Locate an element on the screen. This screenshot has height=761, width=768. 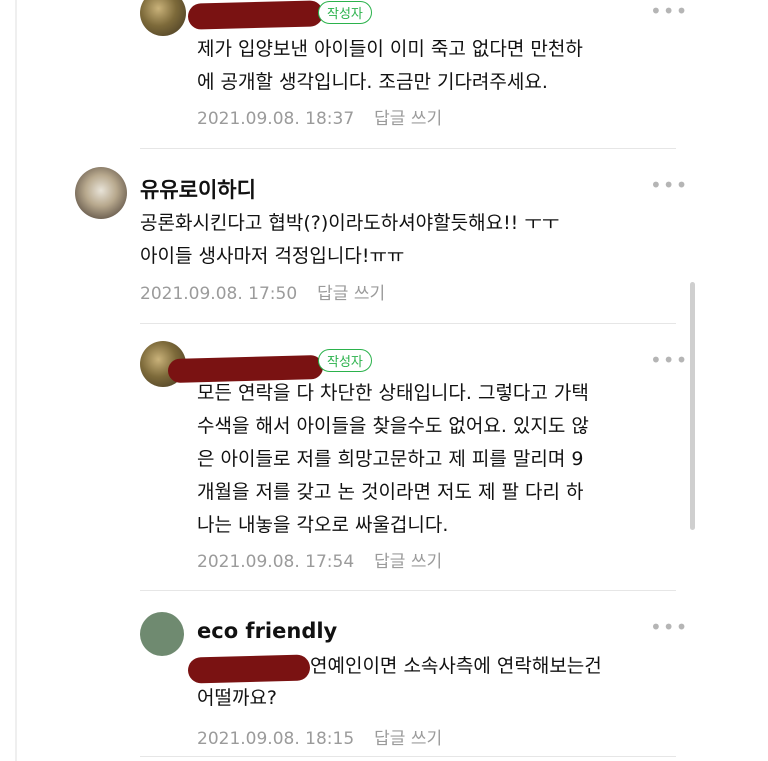
comment-text-line: 연예인이면 소속사측에 연락해보는건 is located at coordinates (456, 666).